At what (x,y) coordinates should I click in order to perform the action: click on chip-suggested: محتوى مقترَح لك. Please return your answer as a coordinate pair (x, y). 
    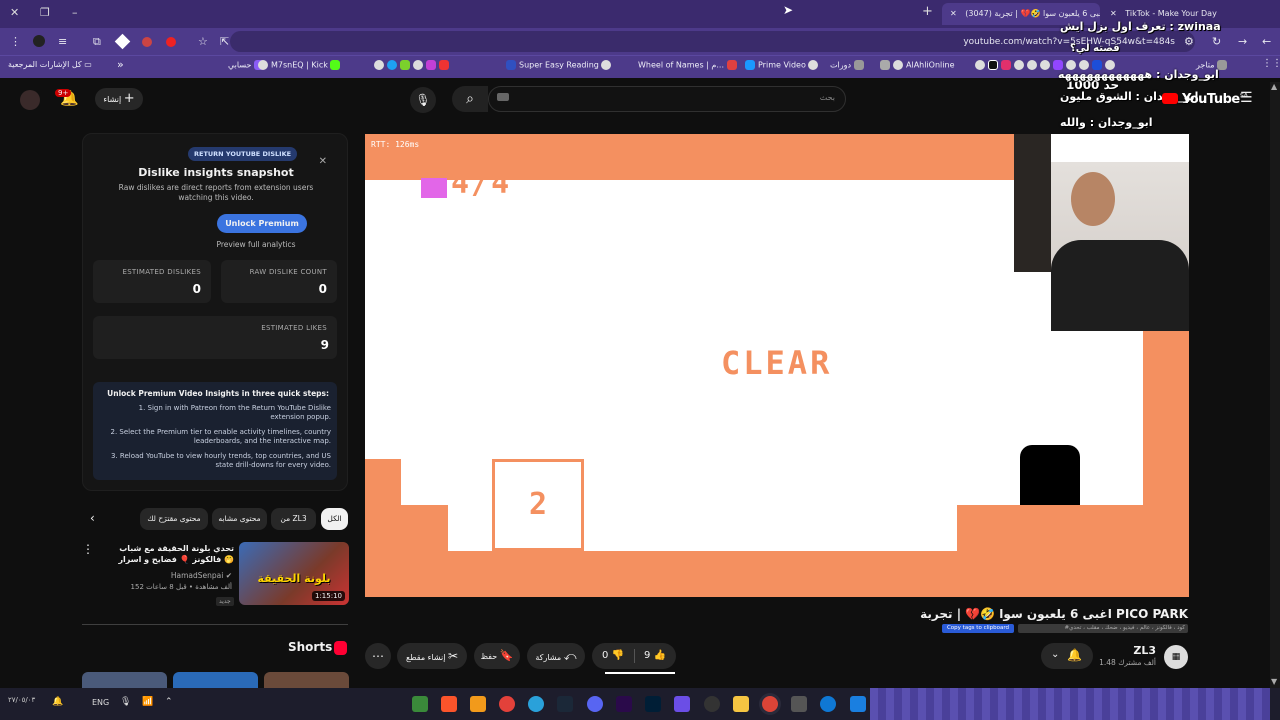
    Looking at the image, I should click on (174, 519).